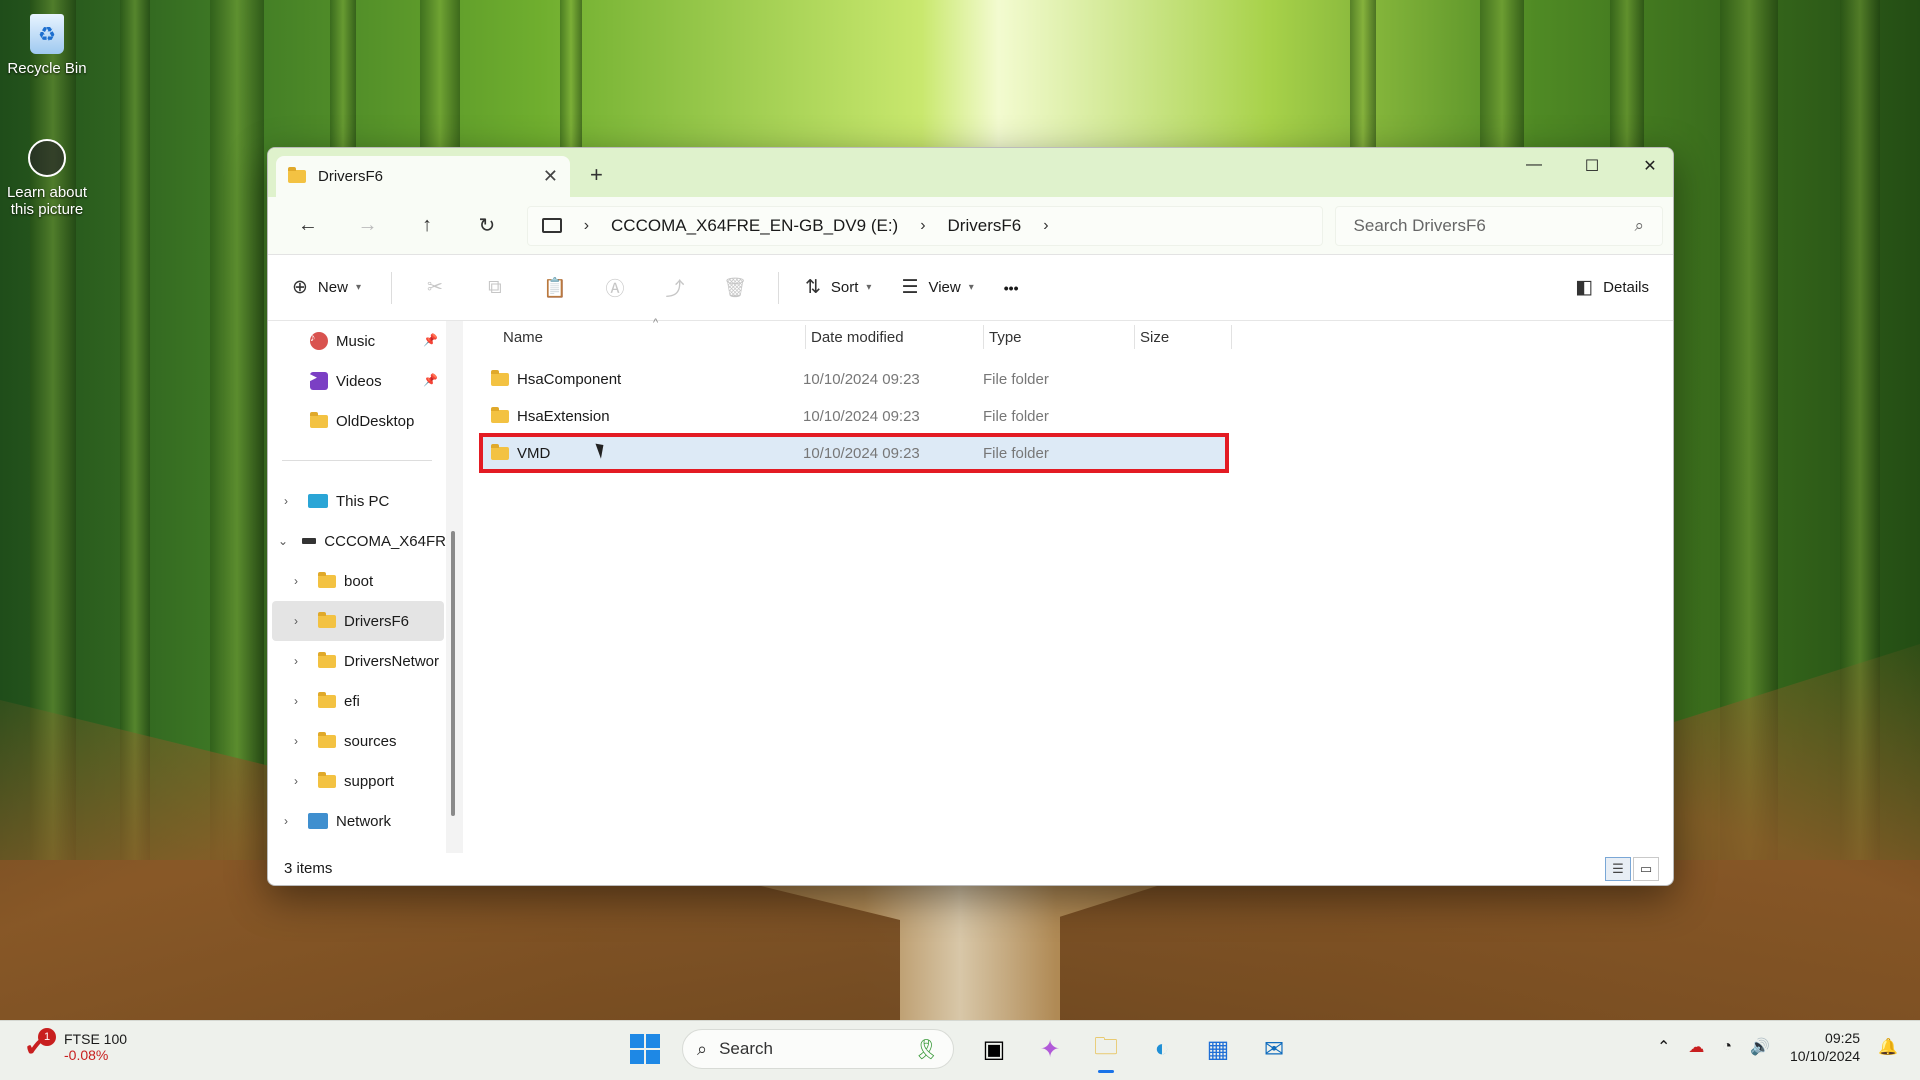 This screenshot has height=1080, width=1920. What do you see at coordinates (358, 621) in the screenshot?
I see `nav-item-driversf6: › DriversF6` at bounding box center [358, 621].